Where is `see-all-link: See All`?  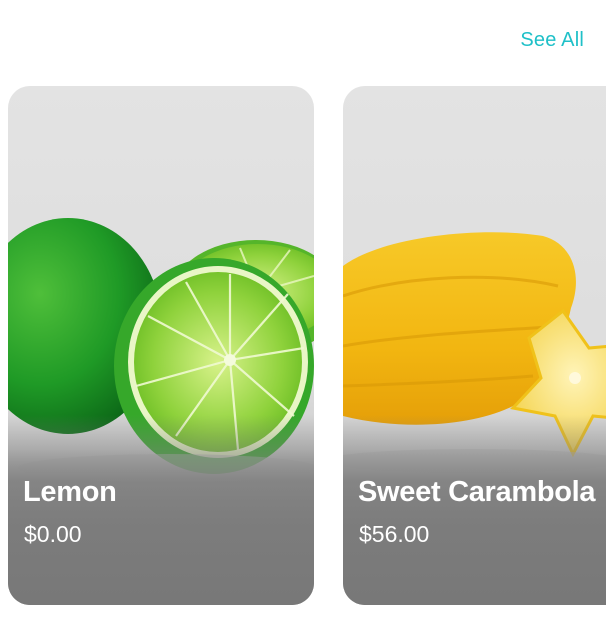
see-all-link: See All is located at coordinates (552, 40).